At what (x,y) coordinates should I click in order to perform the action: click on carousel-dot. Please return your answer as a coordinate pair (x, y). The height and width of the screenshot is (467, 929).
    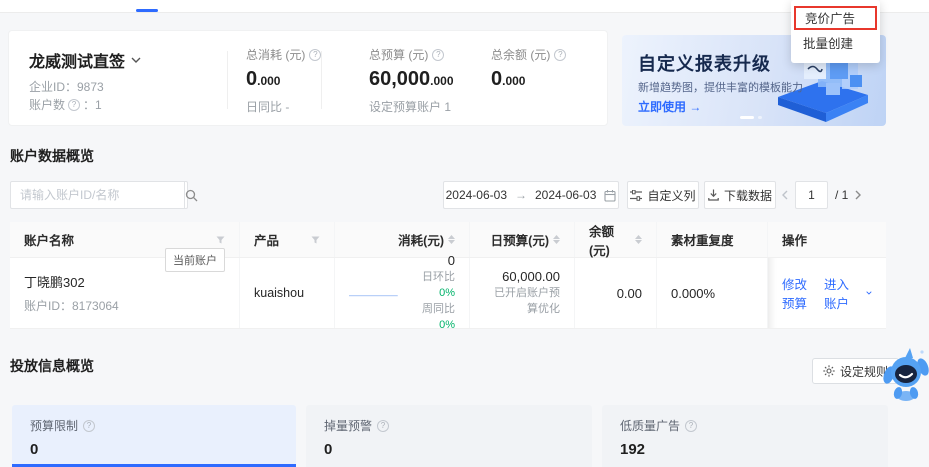
    Looking at the image, I should click on (760, 117).